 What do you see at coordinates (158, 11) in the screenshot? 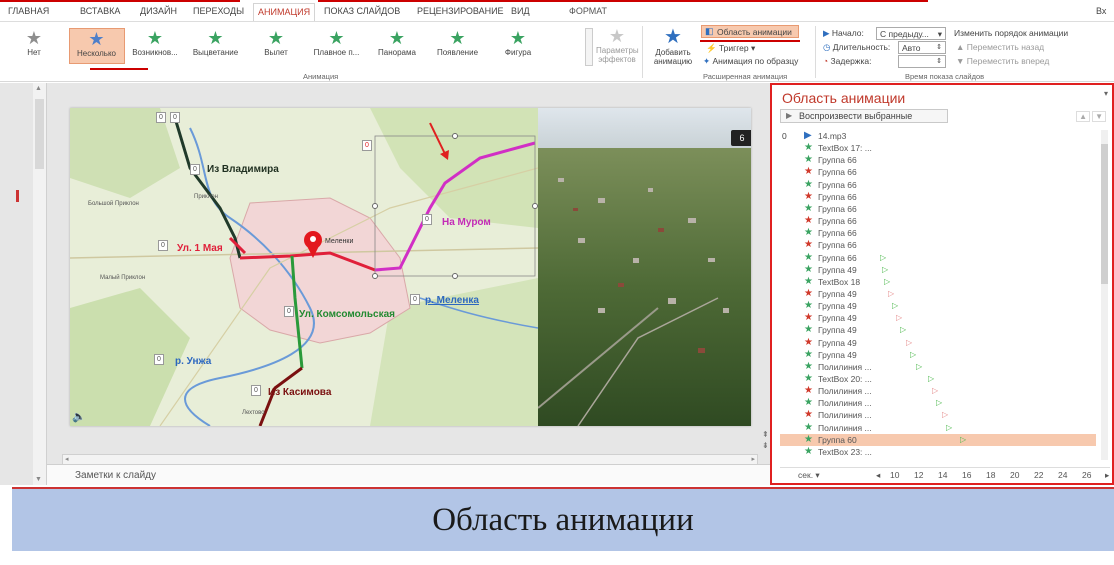
I see `tab-design: ДИЗАЙН` at bounding box center [158, 11].